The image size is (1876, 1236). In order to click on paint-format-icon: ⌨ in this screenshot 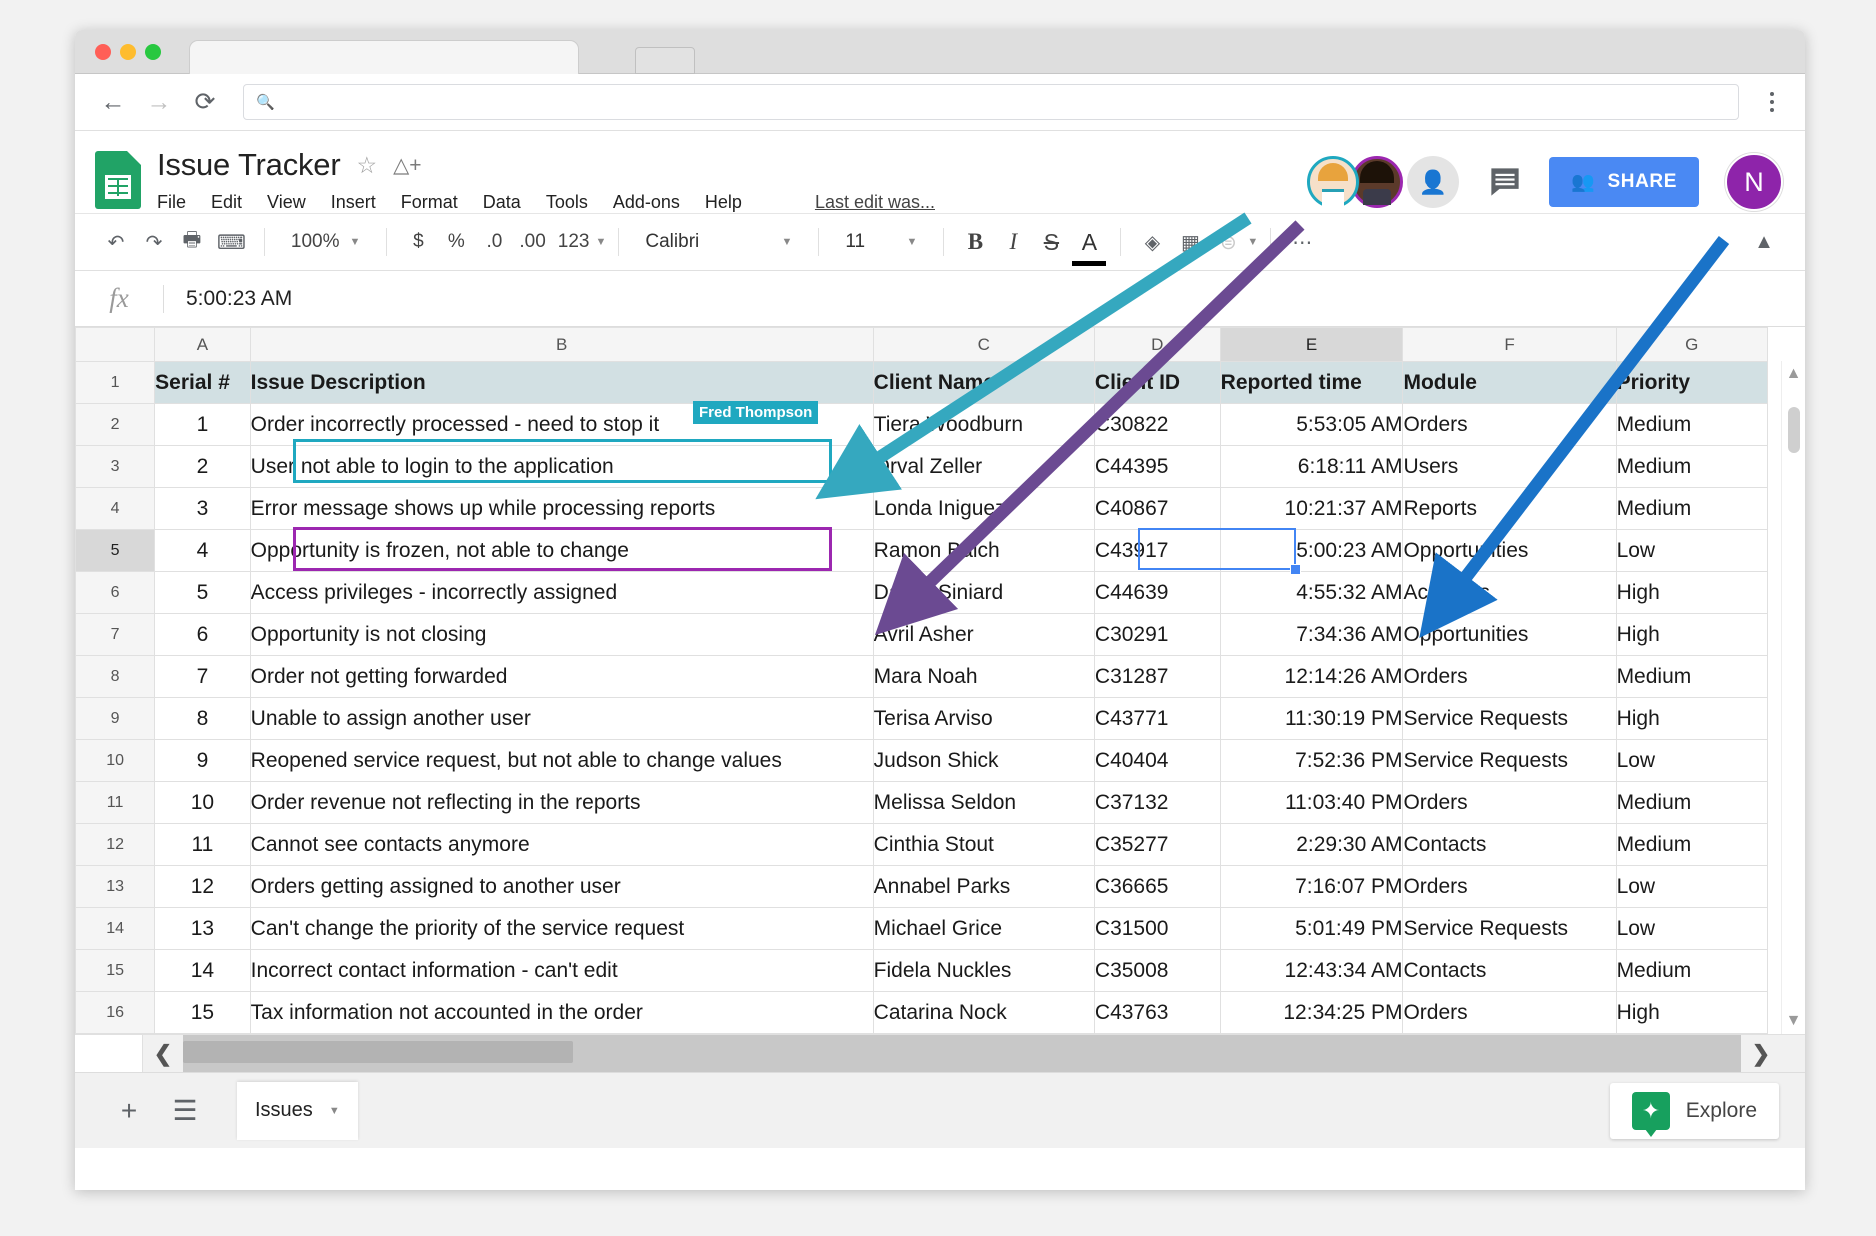, I will do `click(231, 242)`.